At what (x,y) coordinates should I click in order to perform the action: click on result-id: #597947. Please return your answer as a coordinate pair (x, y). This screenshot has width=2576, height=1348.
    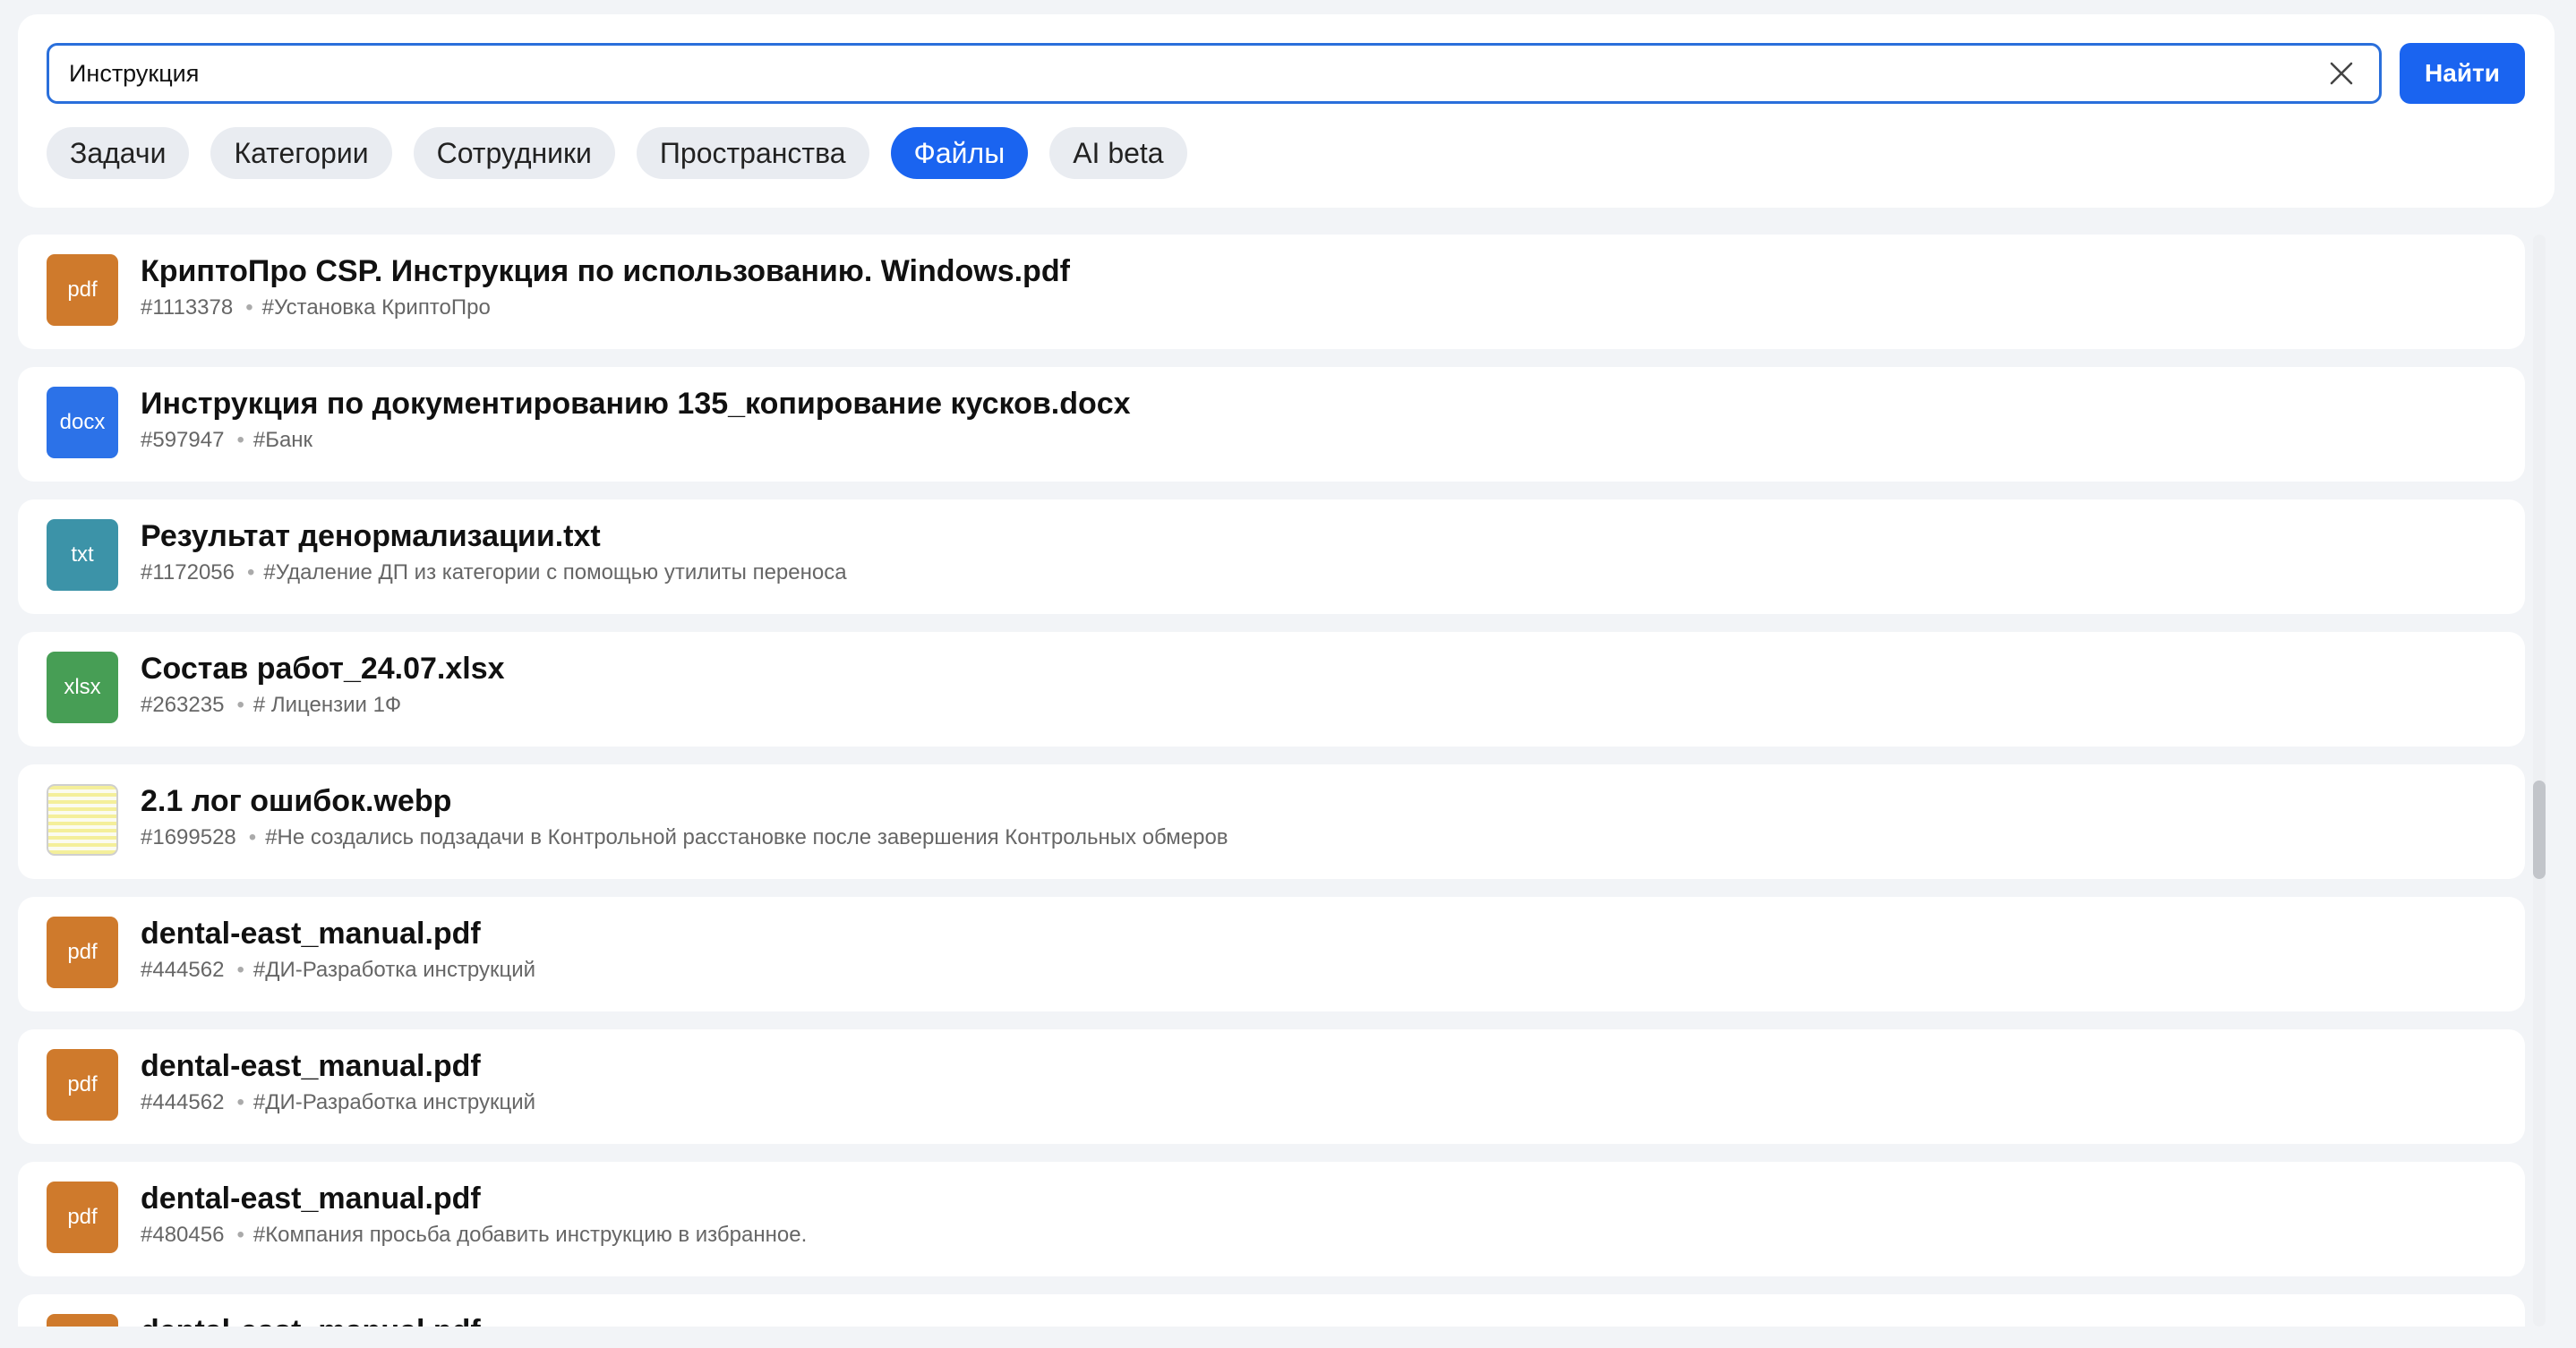
    Looking at the image, I should click on (183, 440).